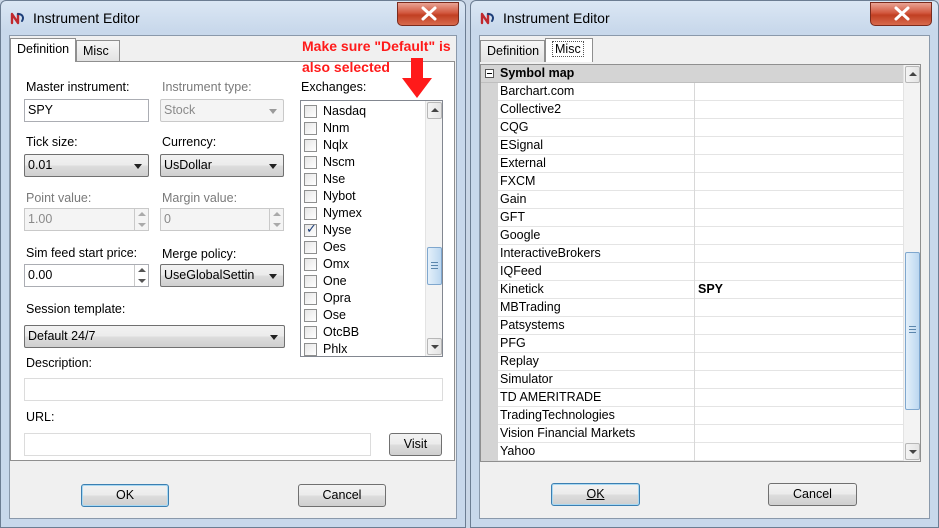 This screenshot has width=939, height=528. I want to click on tick-size-combo: 0.01, so click(86, 165).